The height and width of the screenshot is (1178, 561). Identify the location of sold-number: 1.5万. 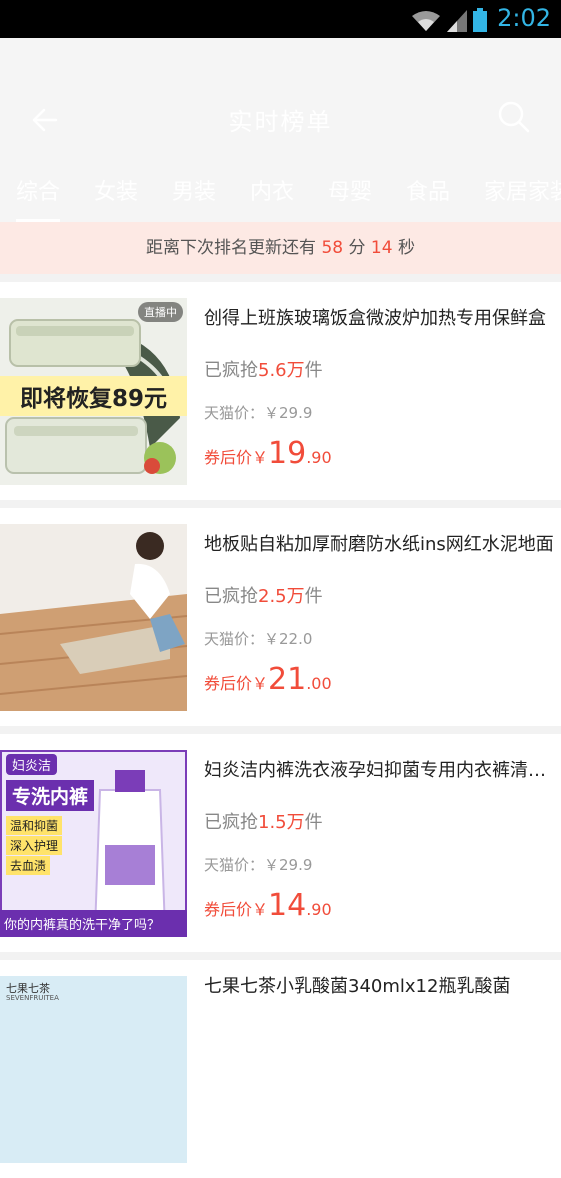
(281, 822).